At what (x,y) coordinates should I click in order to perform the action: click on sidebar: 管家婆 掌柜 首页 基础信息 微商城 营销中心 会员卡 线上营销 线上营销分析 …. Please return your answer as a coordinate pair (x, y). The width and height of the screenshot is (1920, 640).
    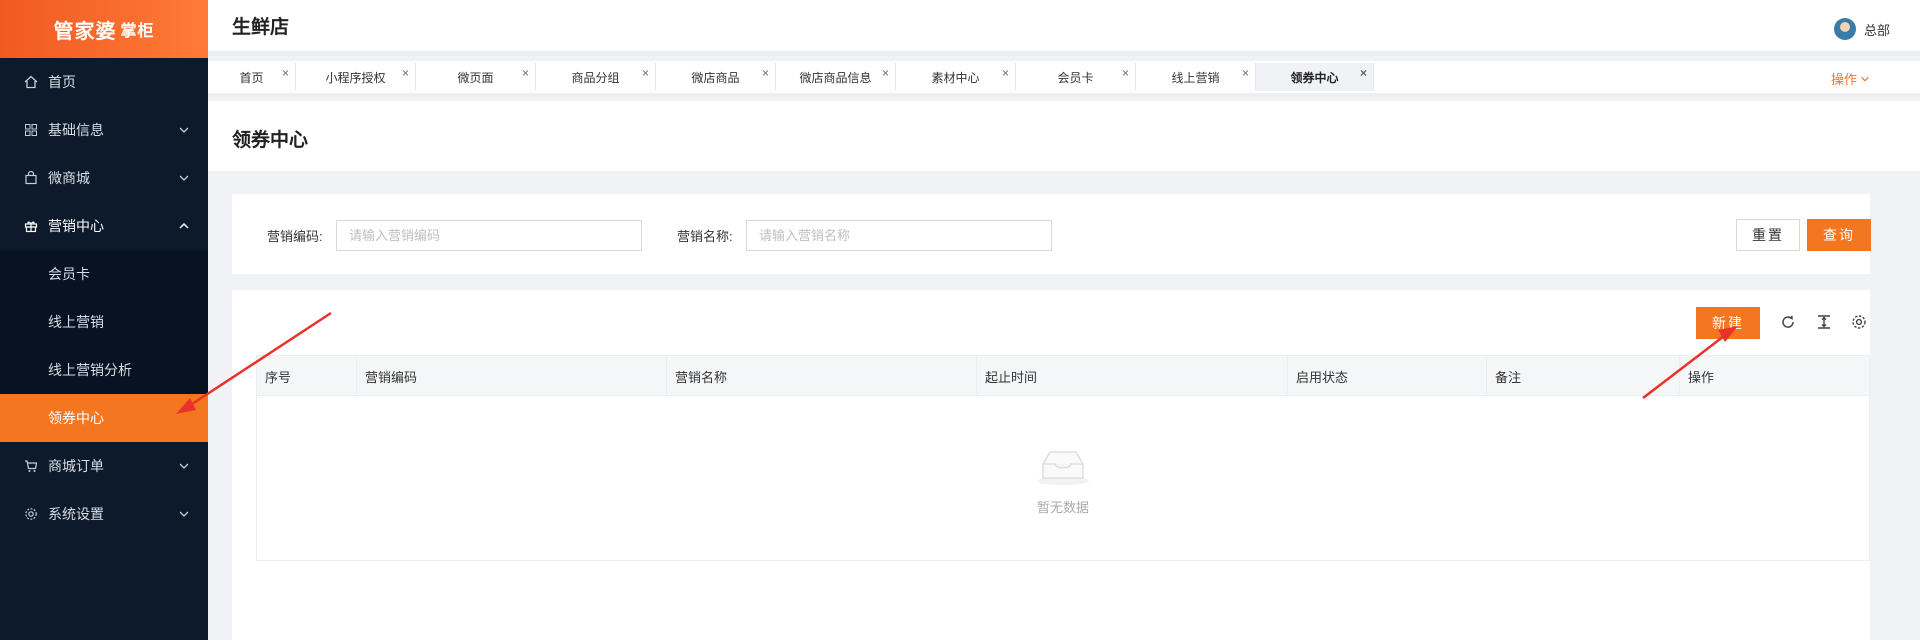
    Looking at the image, I should click on (104, 320).